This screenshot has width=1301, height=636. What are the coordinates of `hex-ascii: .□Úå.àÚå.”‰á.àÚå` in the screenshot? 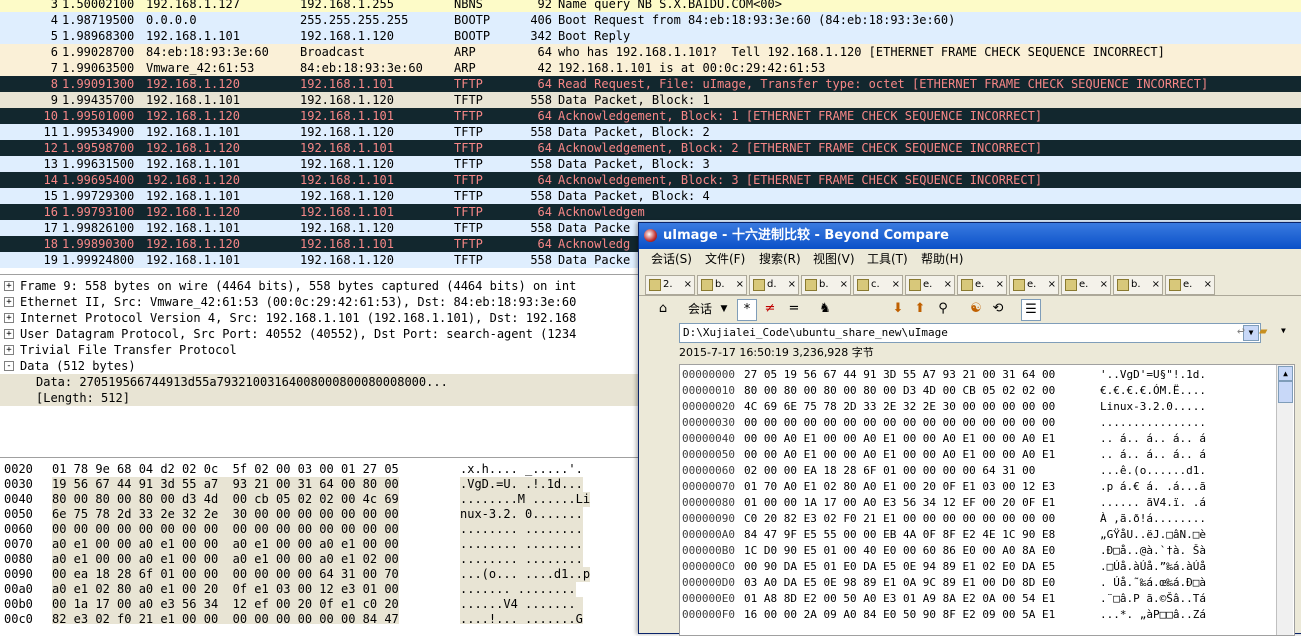 It's located at (1153, 567).